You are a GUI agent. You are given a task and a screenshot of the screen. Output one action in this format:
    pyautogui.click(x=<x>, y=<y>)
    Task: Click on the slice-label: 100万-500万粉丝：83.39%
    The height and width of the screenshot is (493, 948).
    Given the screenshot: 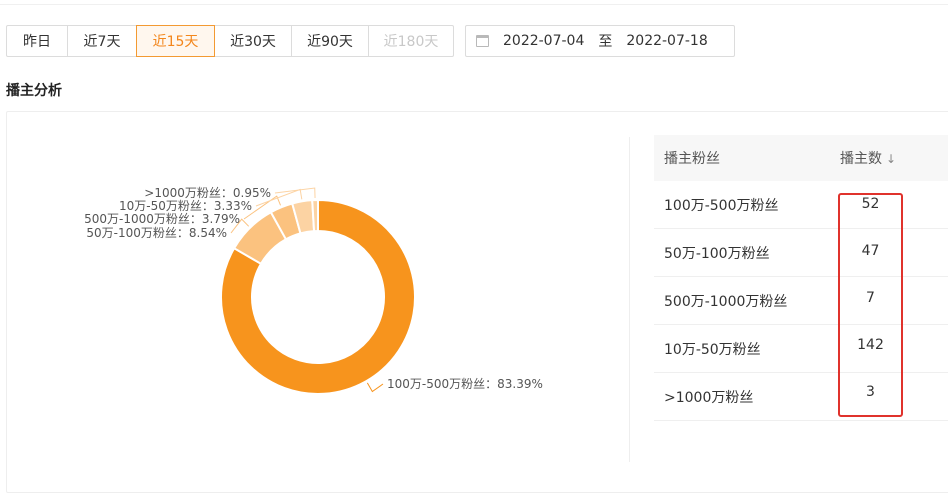 What is the action you would take?
    pyautogui.click(x=465, y=384)
    